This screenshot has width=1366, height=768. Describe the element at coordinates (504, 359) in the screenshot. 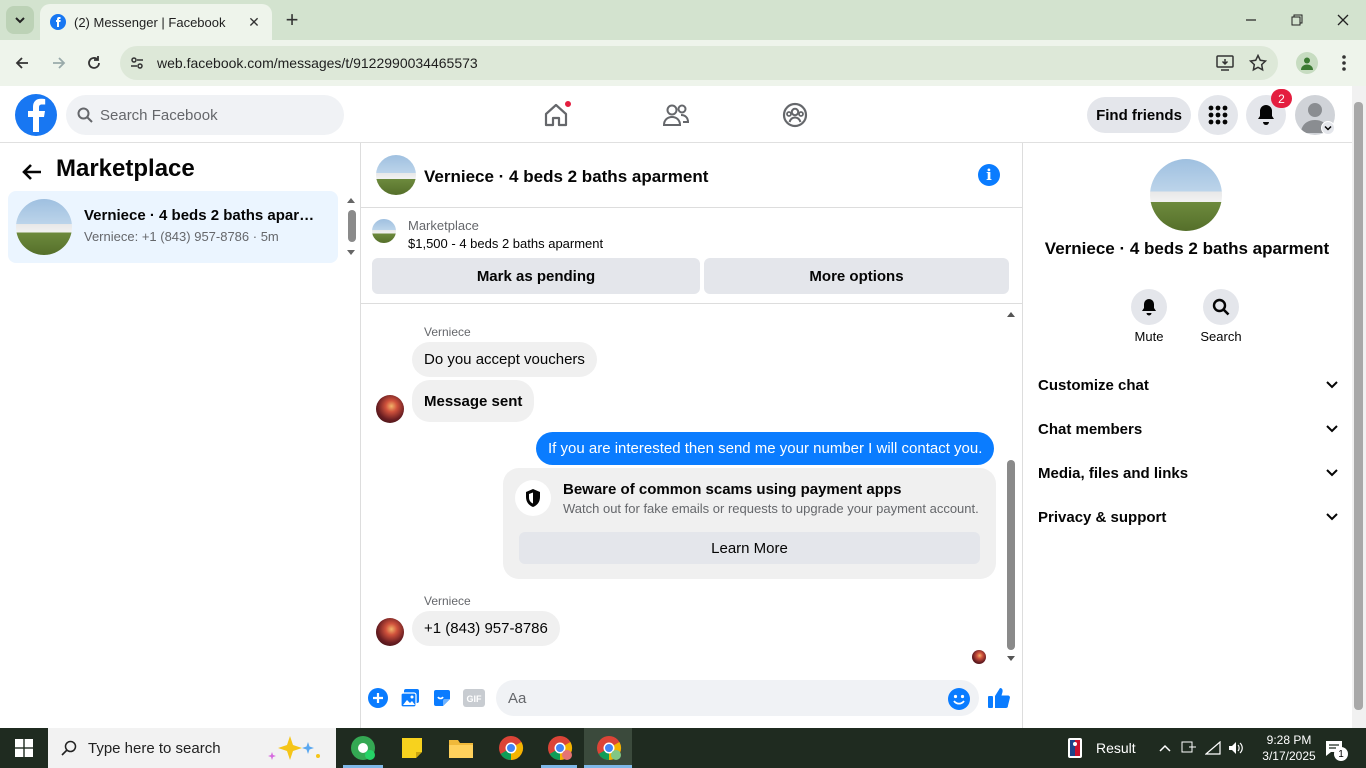

I see `incoming-message-bubble: Do you accept vouchers` at that location.